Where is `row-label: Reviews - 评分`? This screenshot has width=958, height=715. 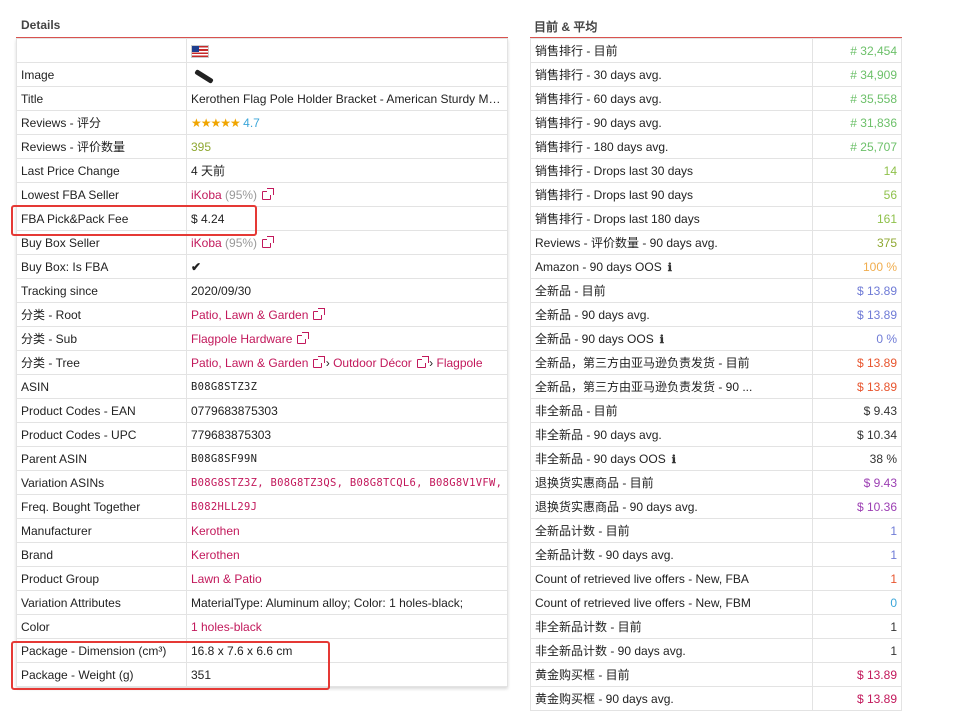
row-label: Reviews - 评分 is located at coordinates (101, 122).